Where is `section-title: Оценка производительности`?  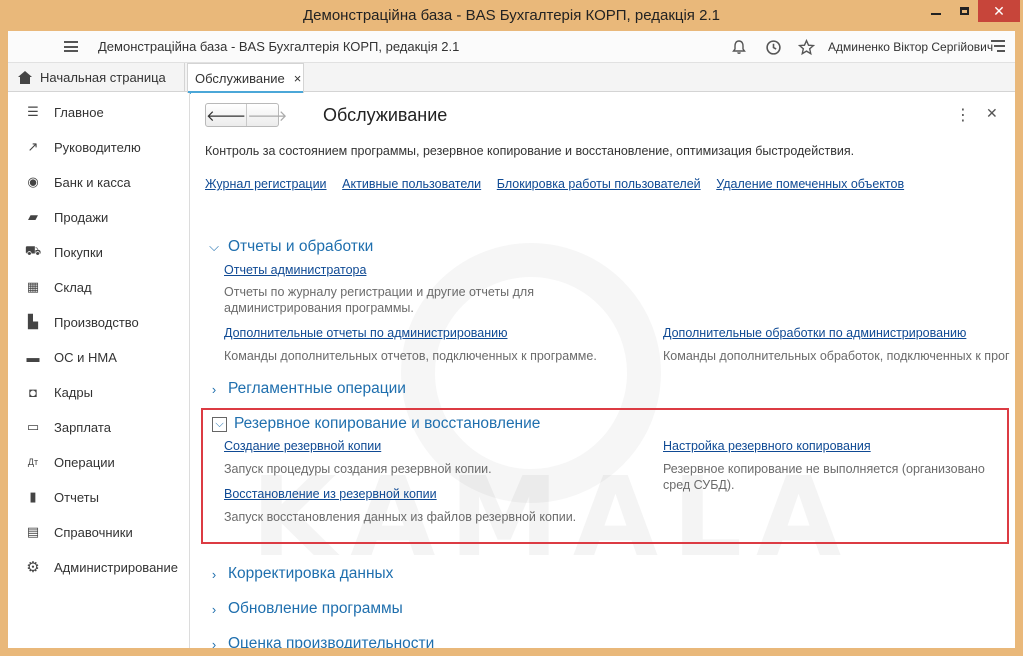
section-title: Оценка производительности is located at coordinates (331, 641).